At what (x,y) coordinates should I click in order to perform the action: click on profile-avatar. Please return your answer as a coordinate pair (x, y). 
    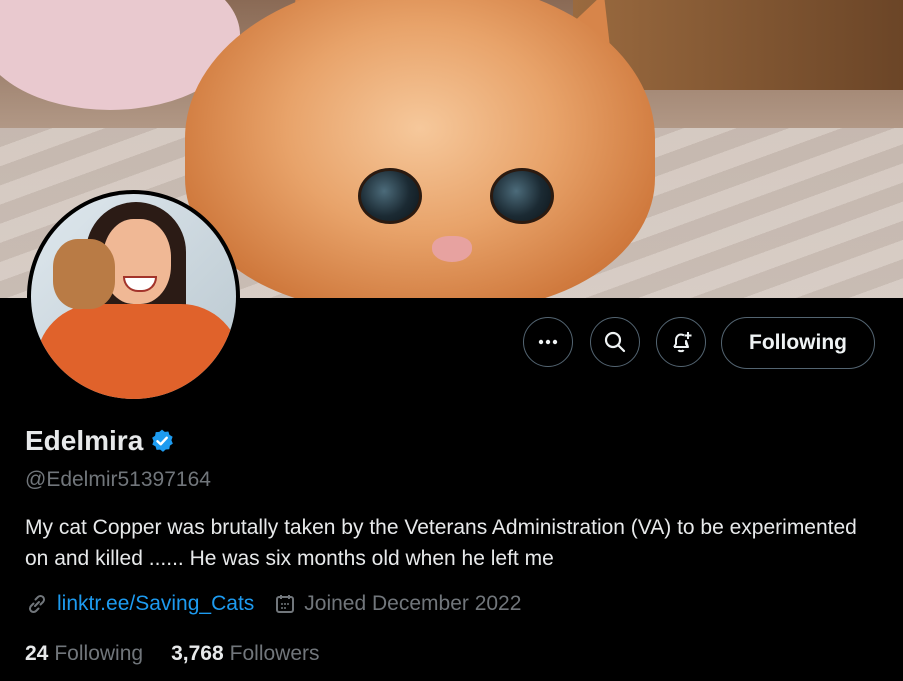
    Looking at the image, I should click on (133, 296).